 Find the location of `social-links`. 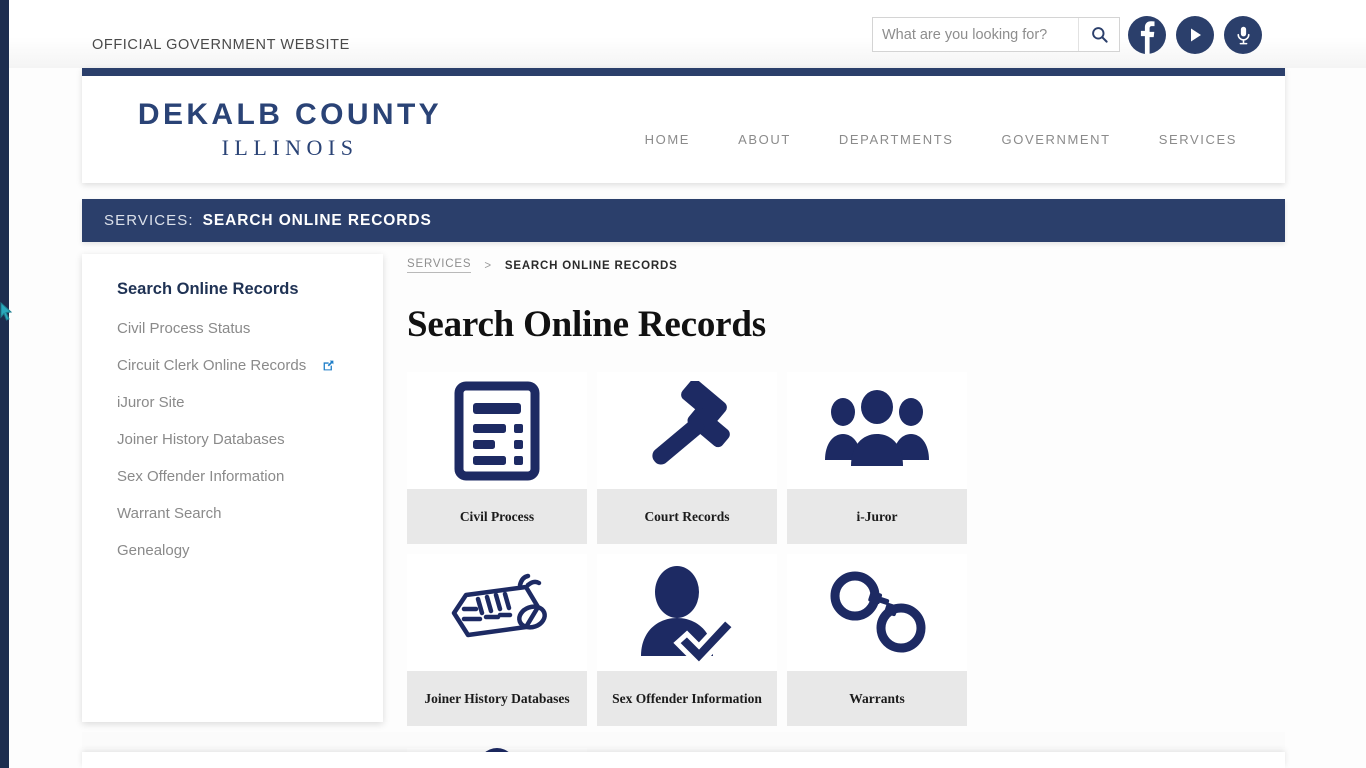

social-links is located at coordinates (1195, 35).